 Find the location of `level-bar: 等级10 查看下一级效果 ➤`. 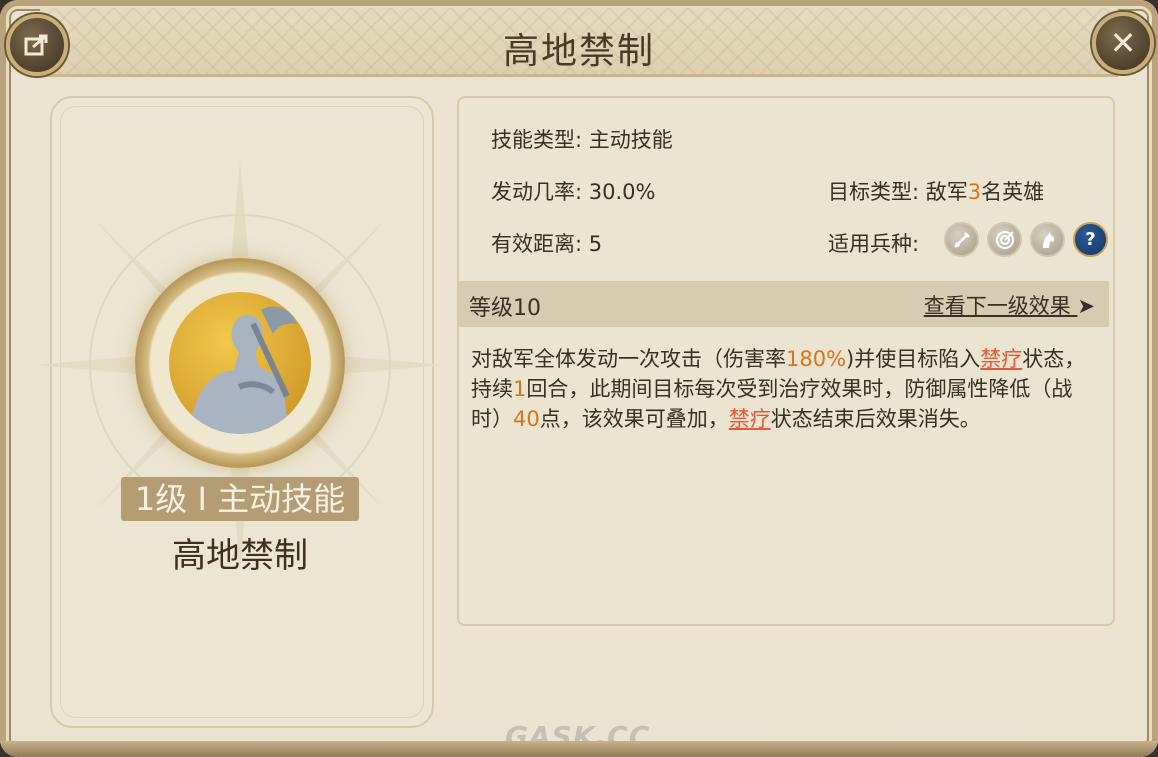

level-bar: 等级10 查看下一级效果 ➤ is located at coordinates (784, 304).